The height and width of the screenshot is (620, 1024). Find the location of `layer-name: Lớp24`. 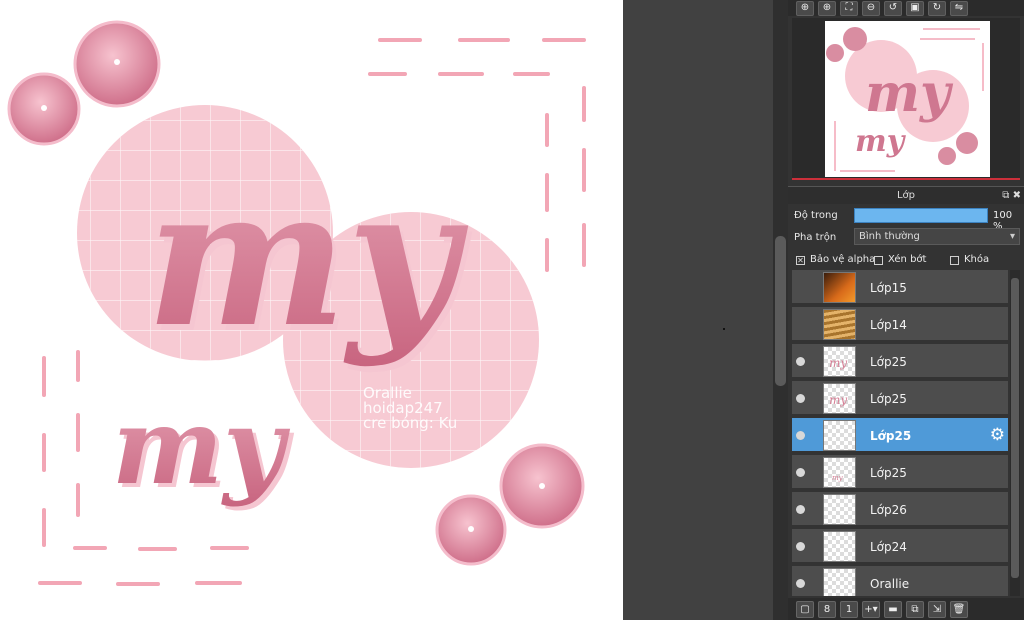

layer-name: Lớp24 is located at coordinates (888, 547).